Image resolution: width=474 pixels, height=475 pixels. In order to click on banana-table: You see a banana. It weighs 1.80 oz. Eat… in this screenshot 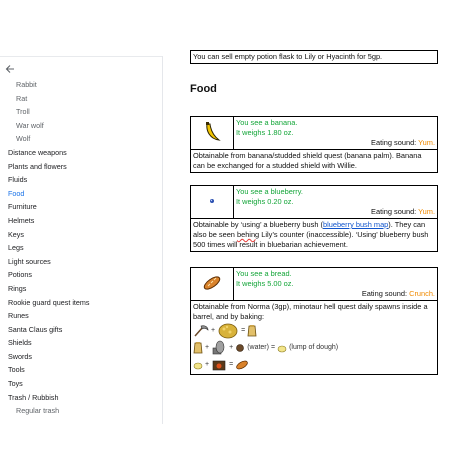, I will do `click(314, 144)`.